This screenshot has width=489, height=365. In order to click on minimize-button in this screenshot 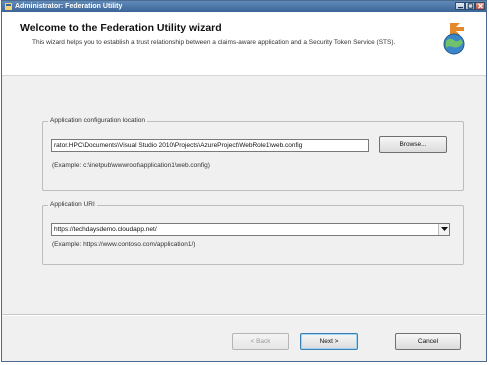, I will do `click(460, 6)`.